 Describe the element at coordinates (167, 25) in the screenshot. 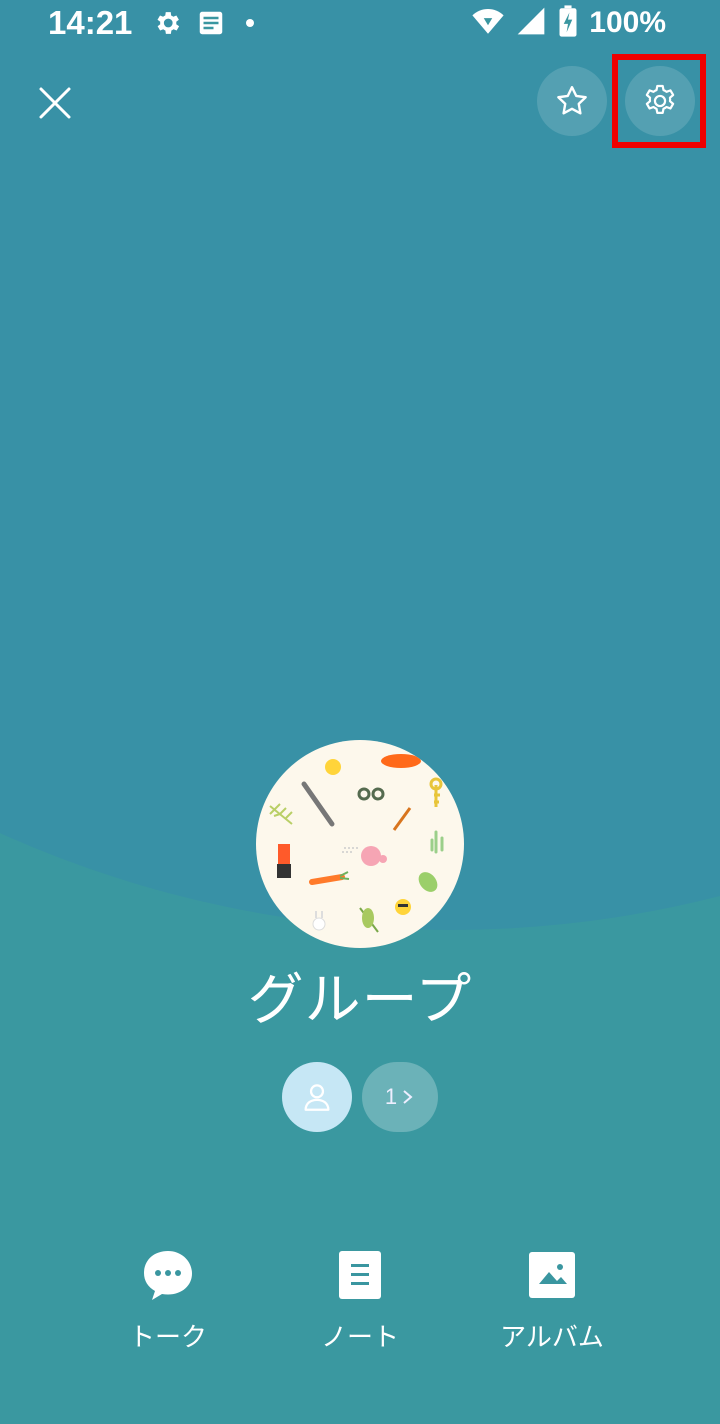

I see `settings-status-icon` at that location.